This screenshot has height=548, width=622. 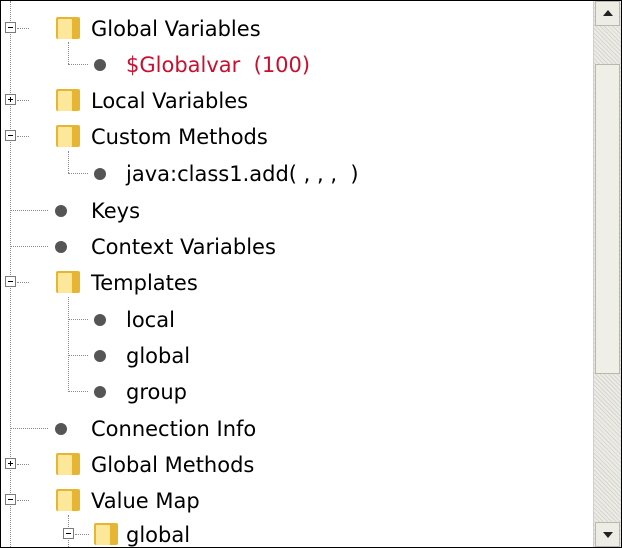 What do you see at coordinates (297, 29) in the screenshot?
I see `tree-item-global-variables: Global Variables` at bounding box center [297, 29].